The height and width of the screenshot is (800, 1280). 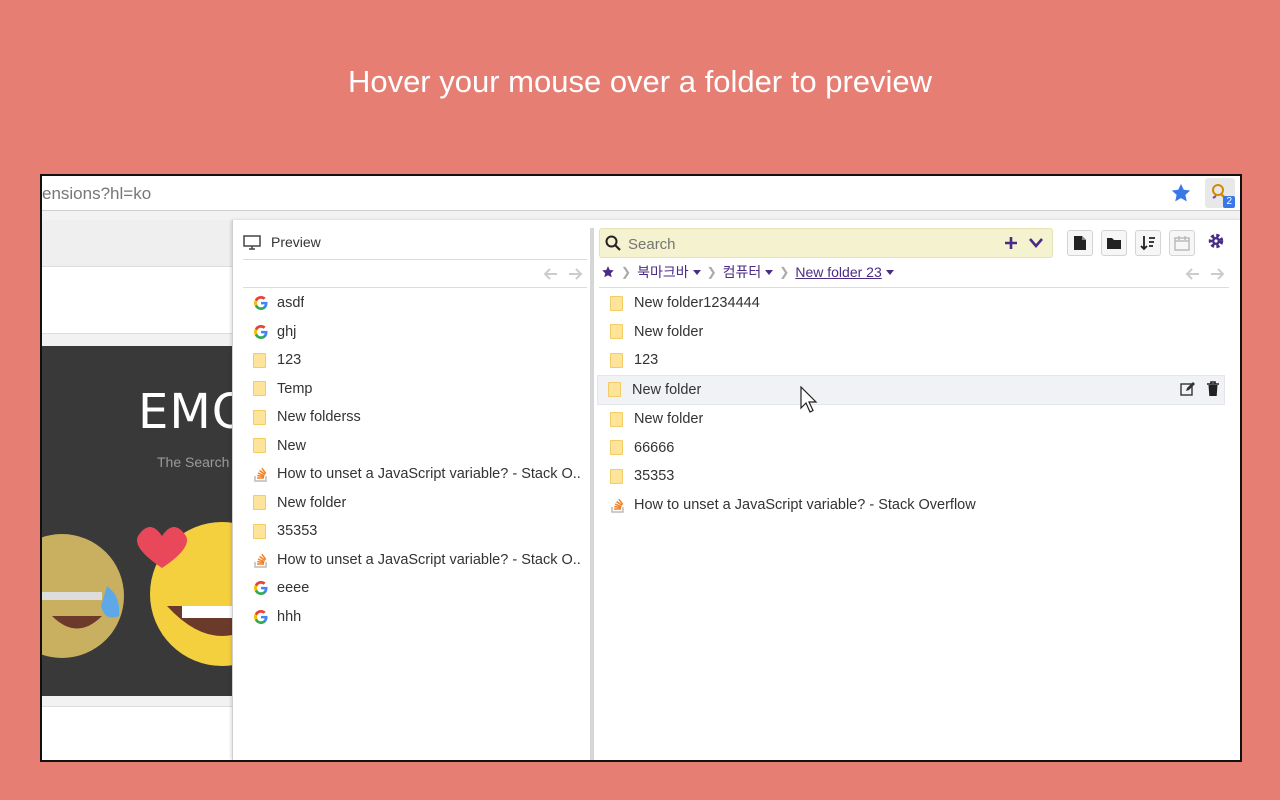 I want to click on folder-item: Temp, so click(x=419, y=389).